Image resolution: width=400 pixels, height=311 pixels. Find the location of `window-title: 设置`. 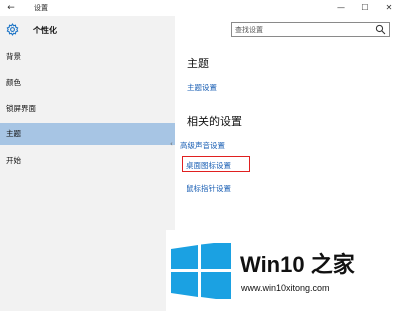

window-title: 设置 is located at coordinates (41, 8).